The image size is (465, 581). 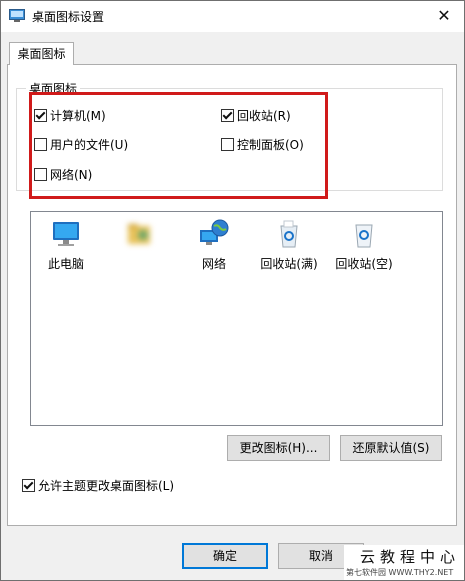 What do you see at coordinates (28, 485) in the screenshot?
I see `checkbox-box` at bounding box center [28, 485].